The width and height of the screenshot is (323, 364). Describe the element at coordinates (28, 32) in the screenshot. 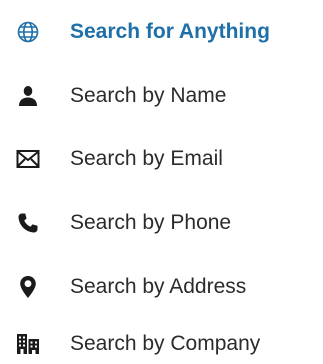

I see `globe-icon` at that location.